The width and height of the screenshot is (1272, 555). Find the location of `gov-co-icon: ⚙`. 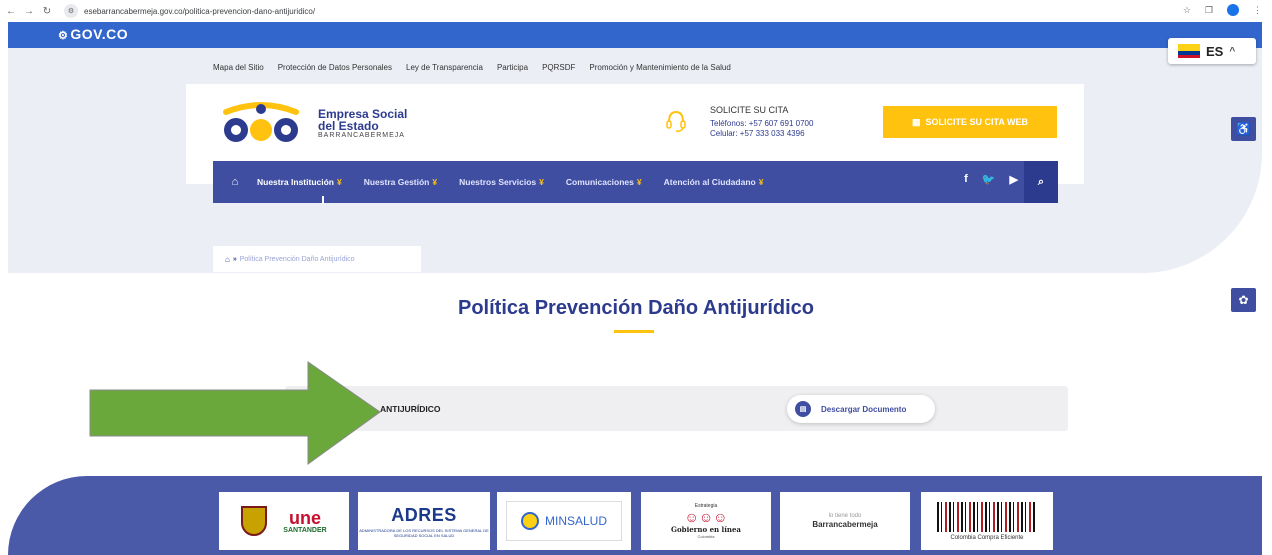

gov-co-icon: ⚙ is located at coordinates (63, 36).